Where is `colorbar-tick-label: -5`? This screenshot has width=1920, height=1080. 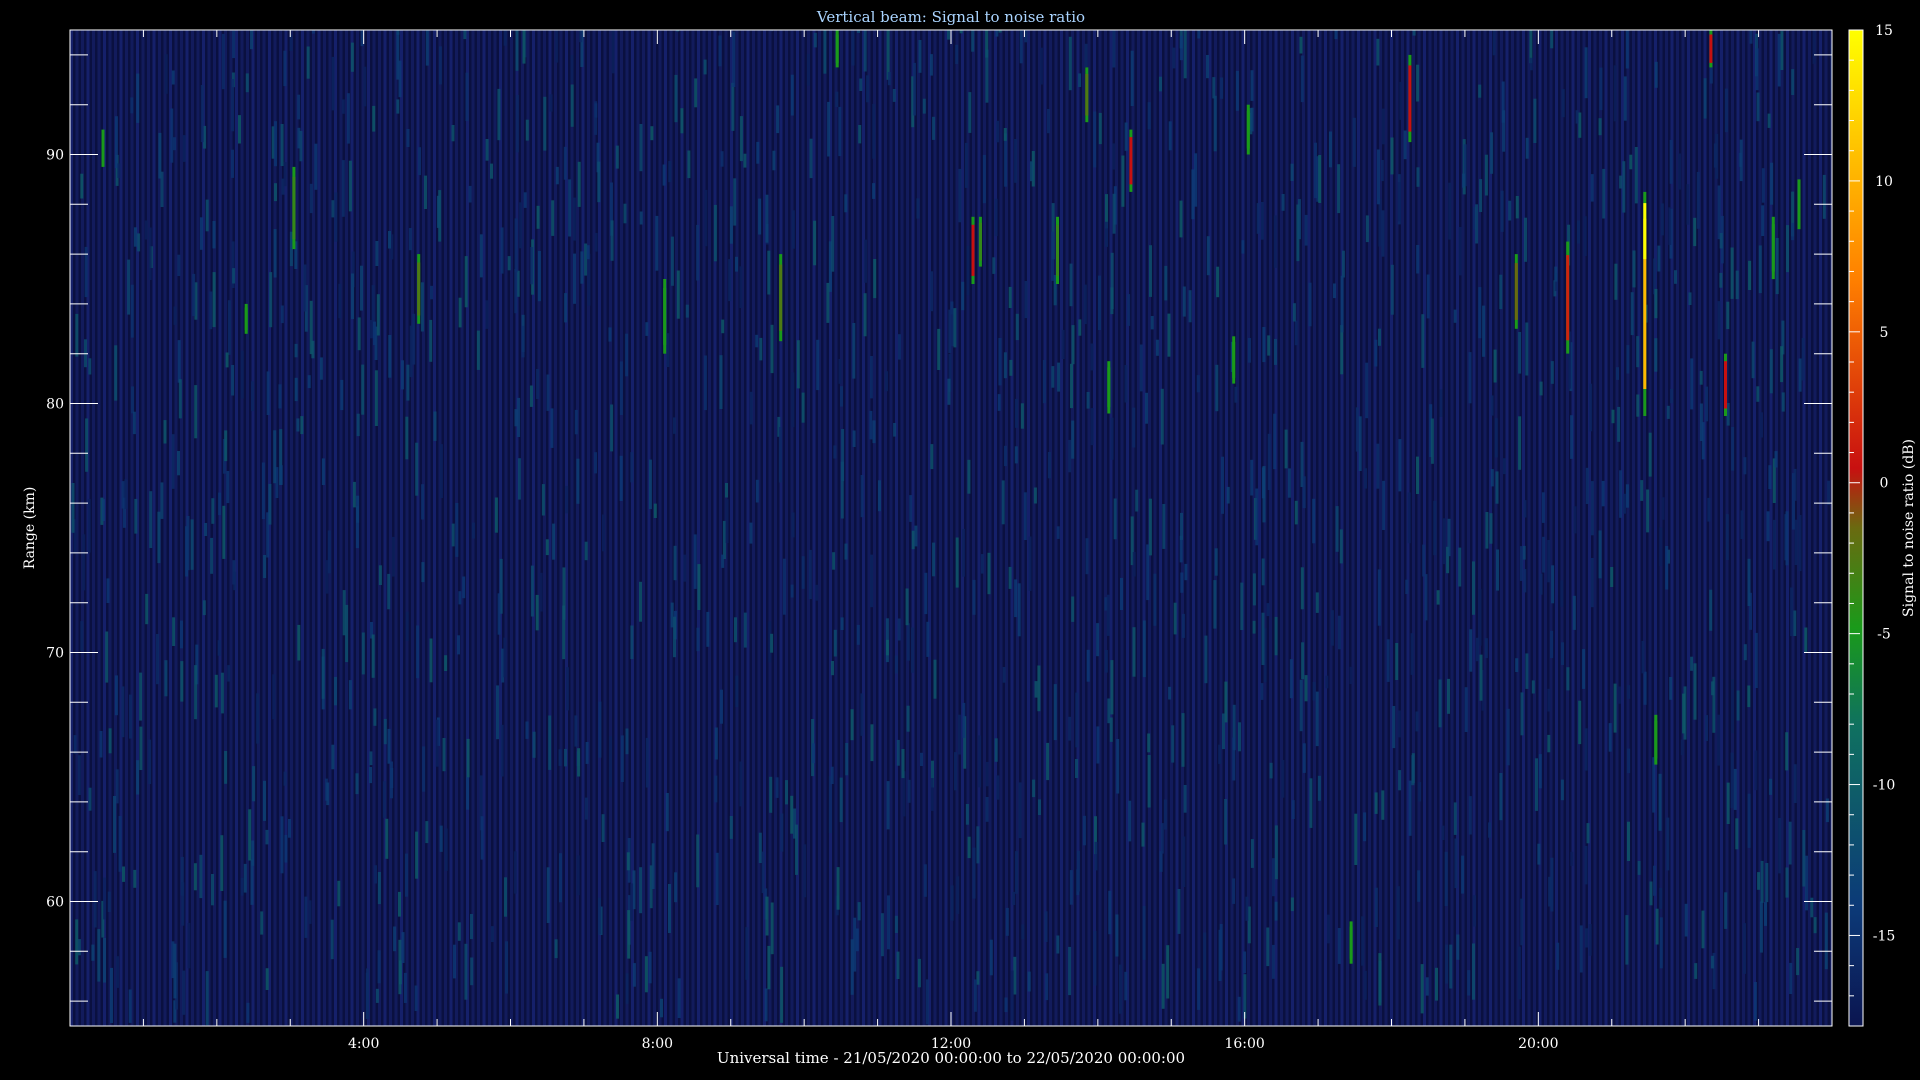
colorbar-tick-label: -5 is located at coordinates (1884, 635).